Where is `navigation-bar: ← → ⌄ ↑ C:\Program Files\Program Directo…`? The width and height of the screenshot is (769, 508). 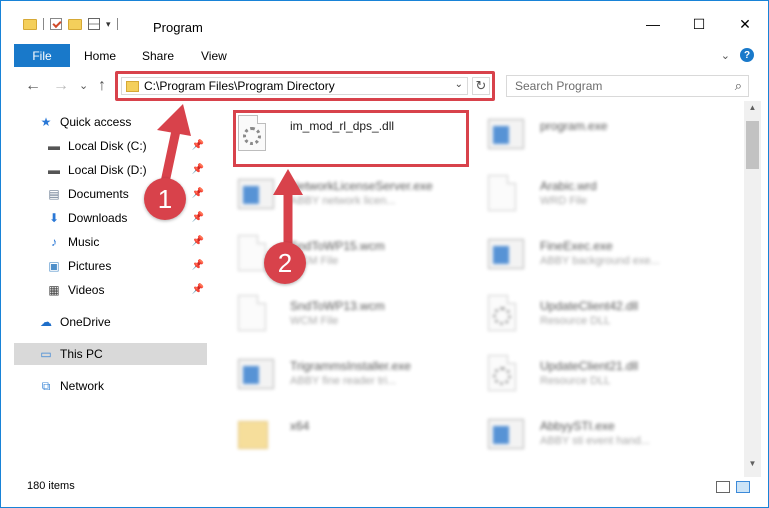 navigation-bar: ← → ⌄ ↑ C:\Program Files\Program Directo… is located at coordinates (384, 86).